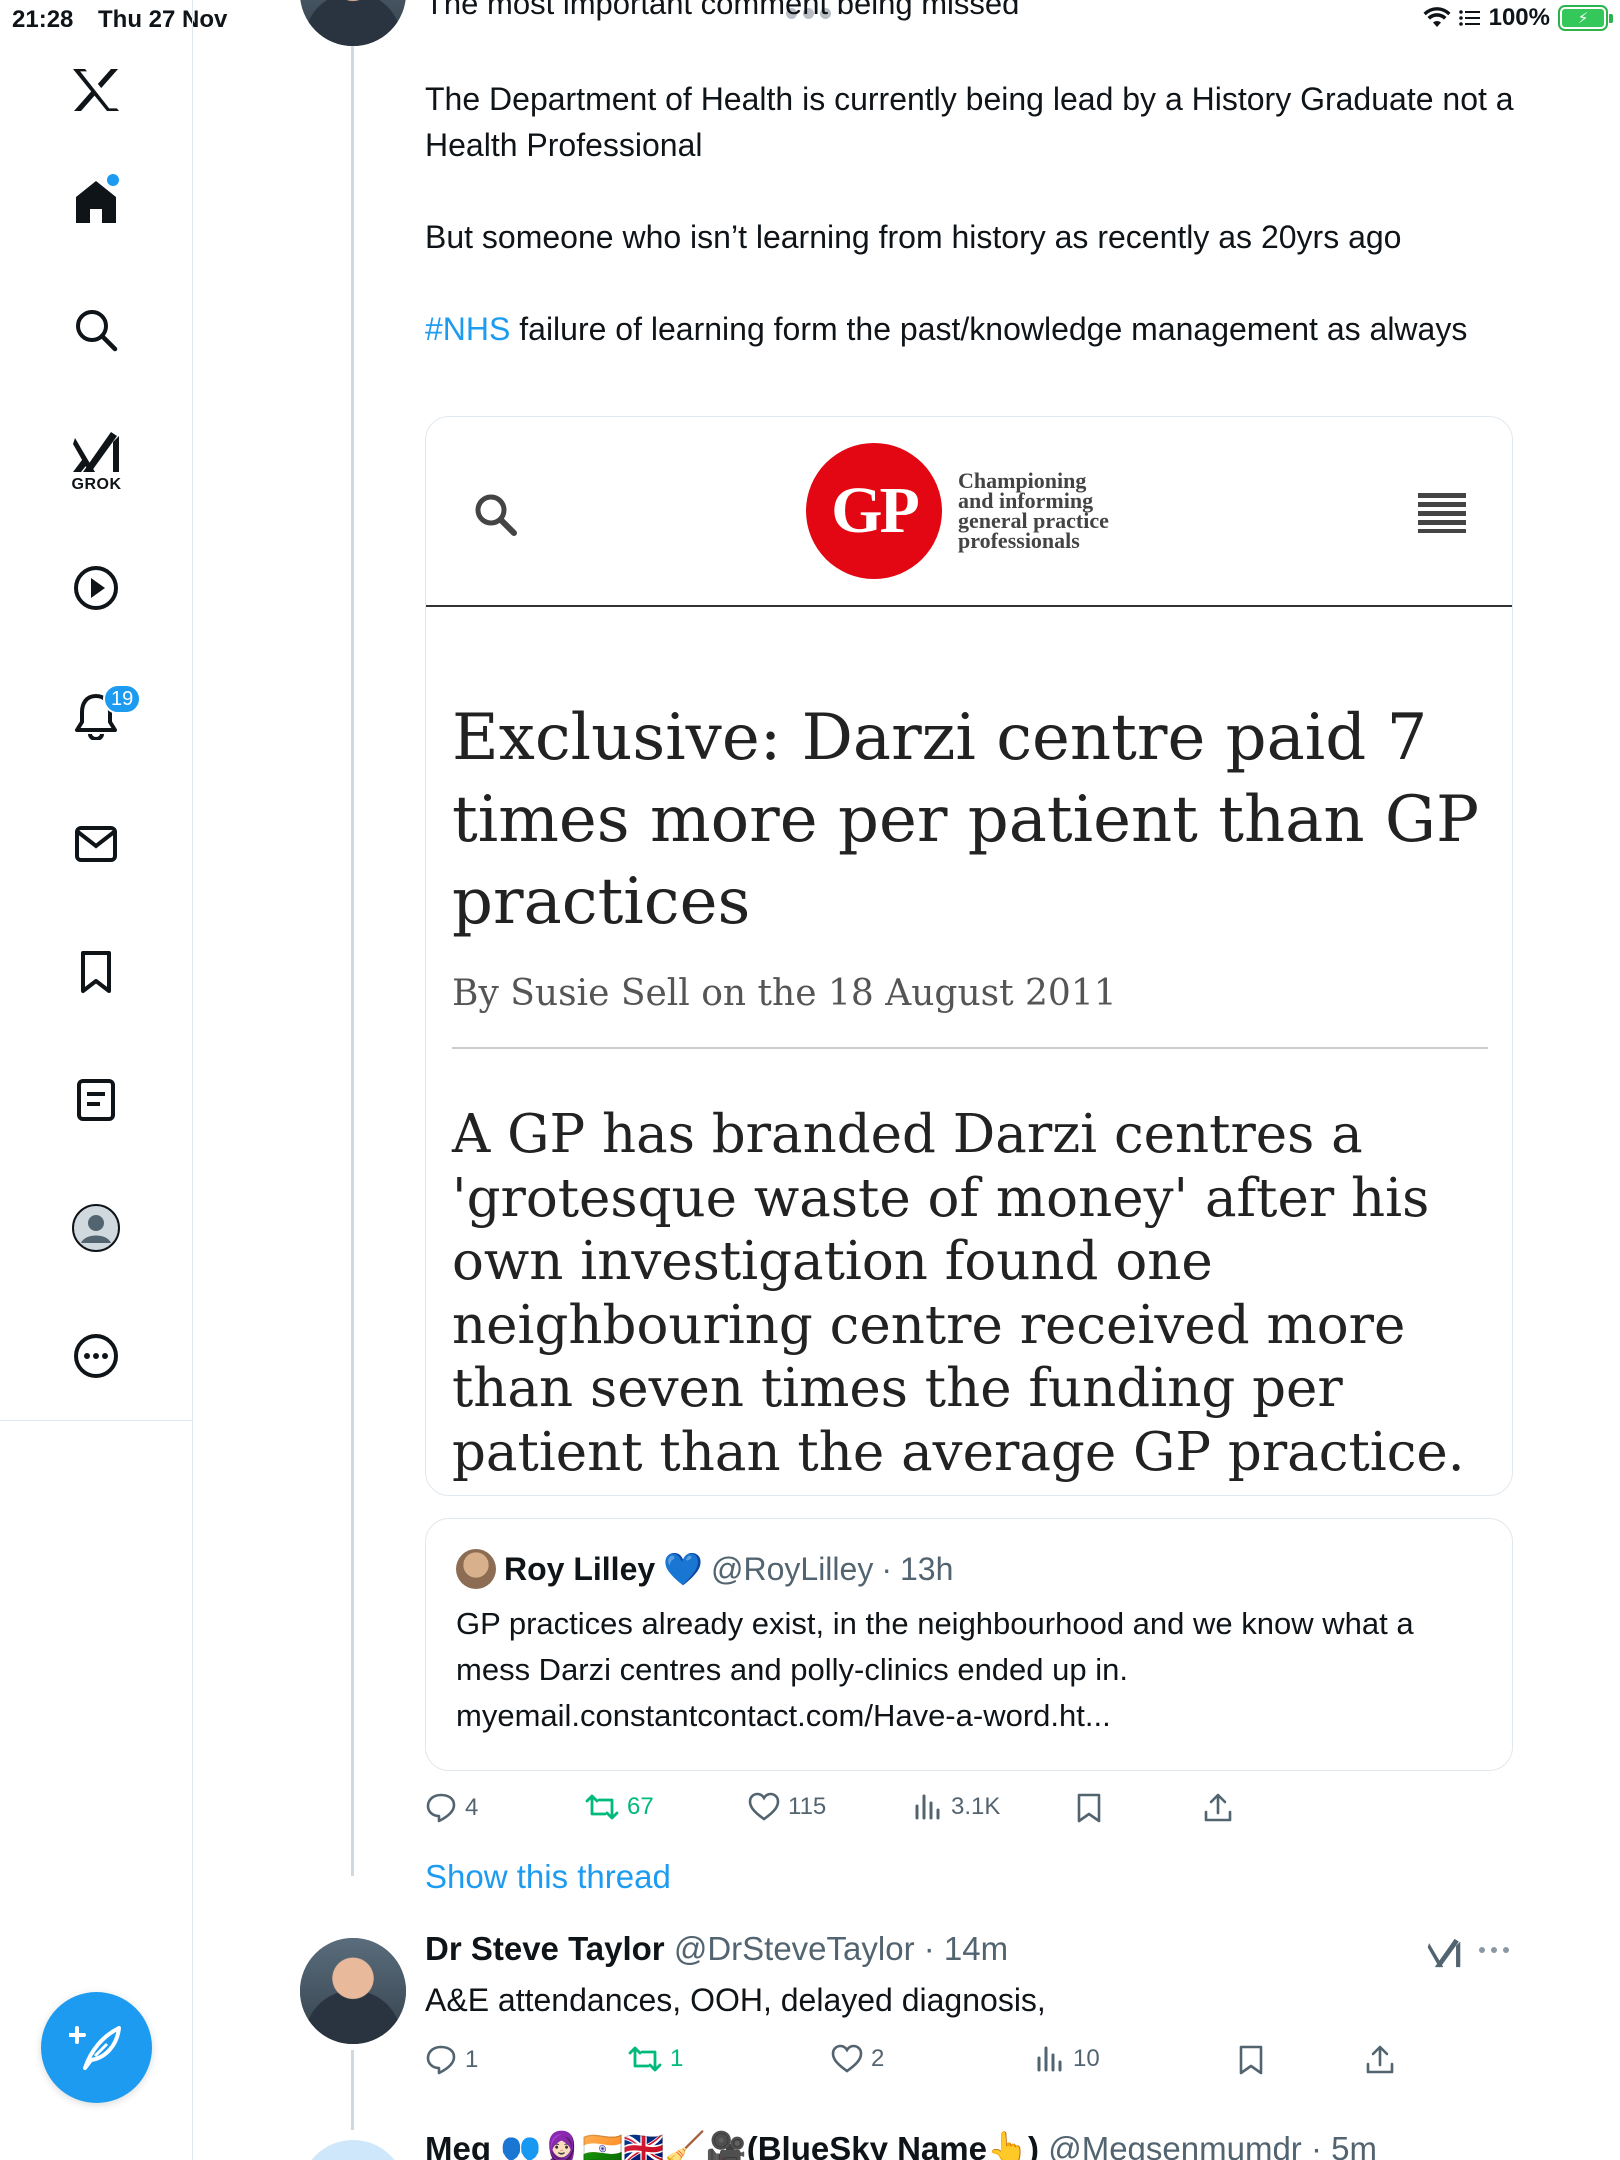  What do you see at coordinates (1437, 17) in the screenshot?
I see `wifi-icon` at bounding box center [1437, 17].